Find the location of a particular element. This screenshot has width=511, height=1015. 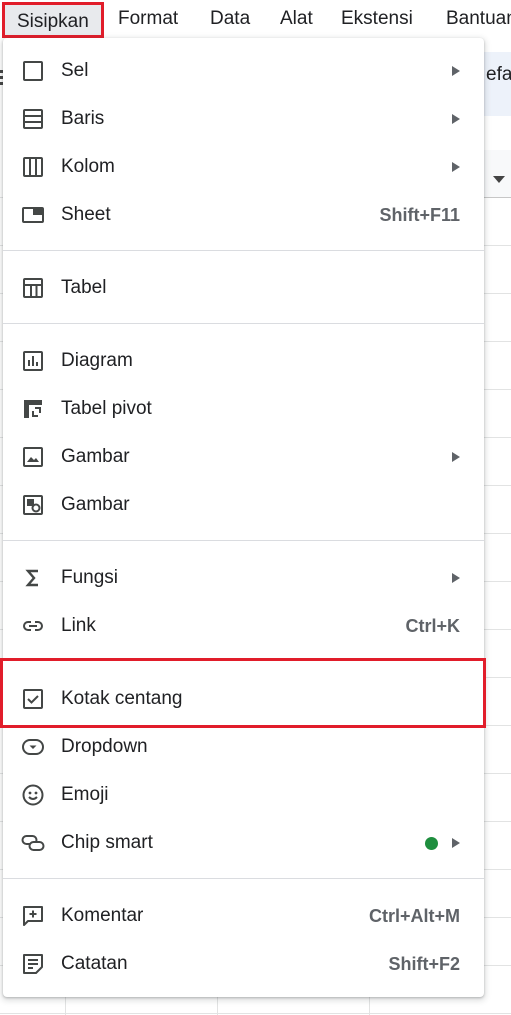

menu-item-chart: Diagram is located at coordinates (243, 361).